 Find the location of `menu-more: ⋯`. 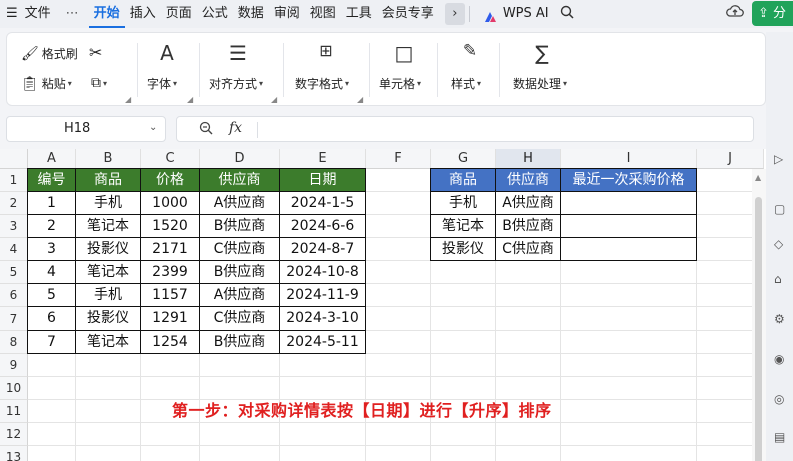

menu-more: ⋯ is located at coordinates (72, 14).